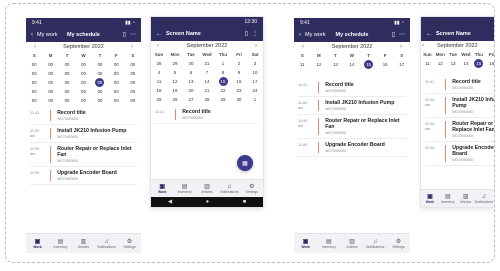 The height and width of the screenshot is (271, 500). What do you see at coordinates (223, 90) in the screenshot?
I see `day-cell: 22` at bounding box center [223, 90].